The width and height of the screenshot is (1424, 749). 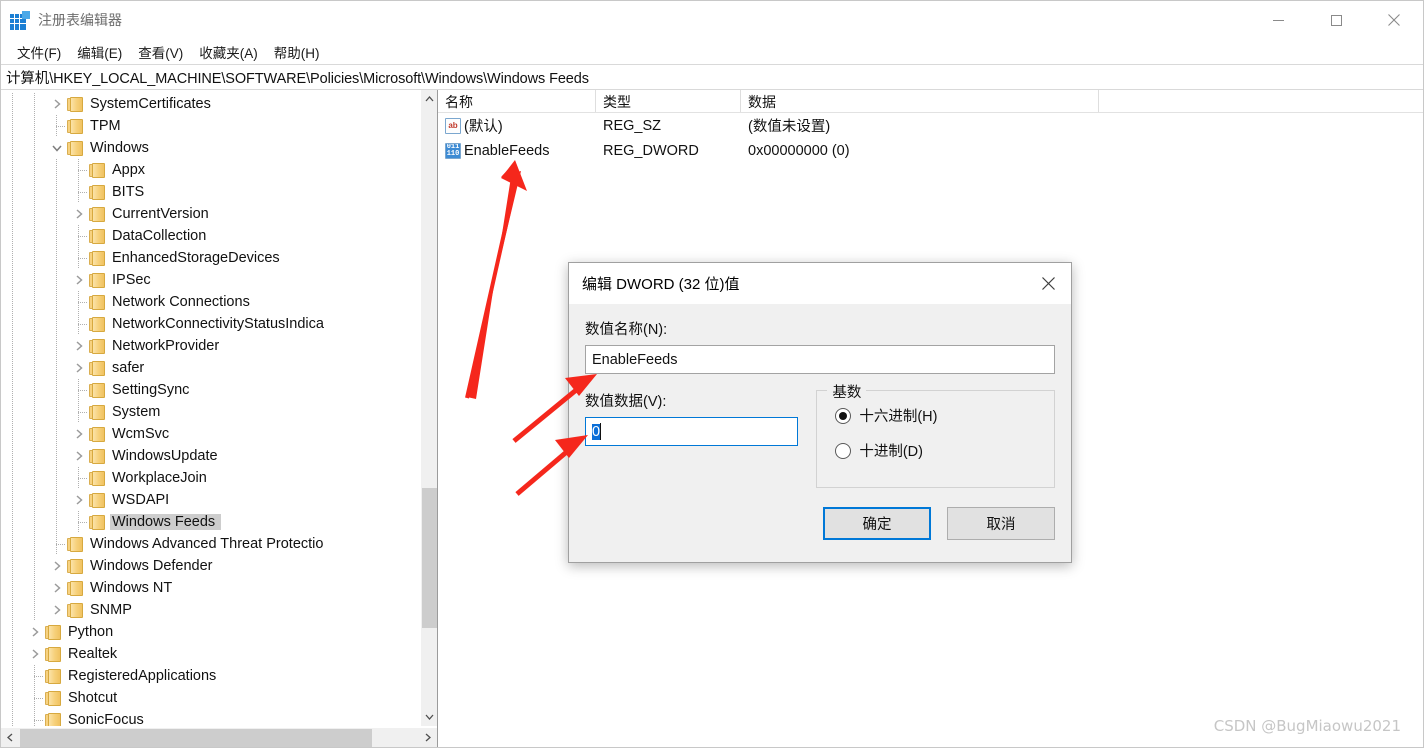 What do you see at coordinates (210, 126) in the screenshot?
I see `tree-node-tpm: TPM` at bounding box center [210, 126].